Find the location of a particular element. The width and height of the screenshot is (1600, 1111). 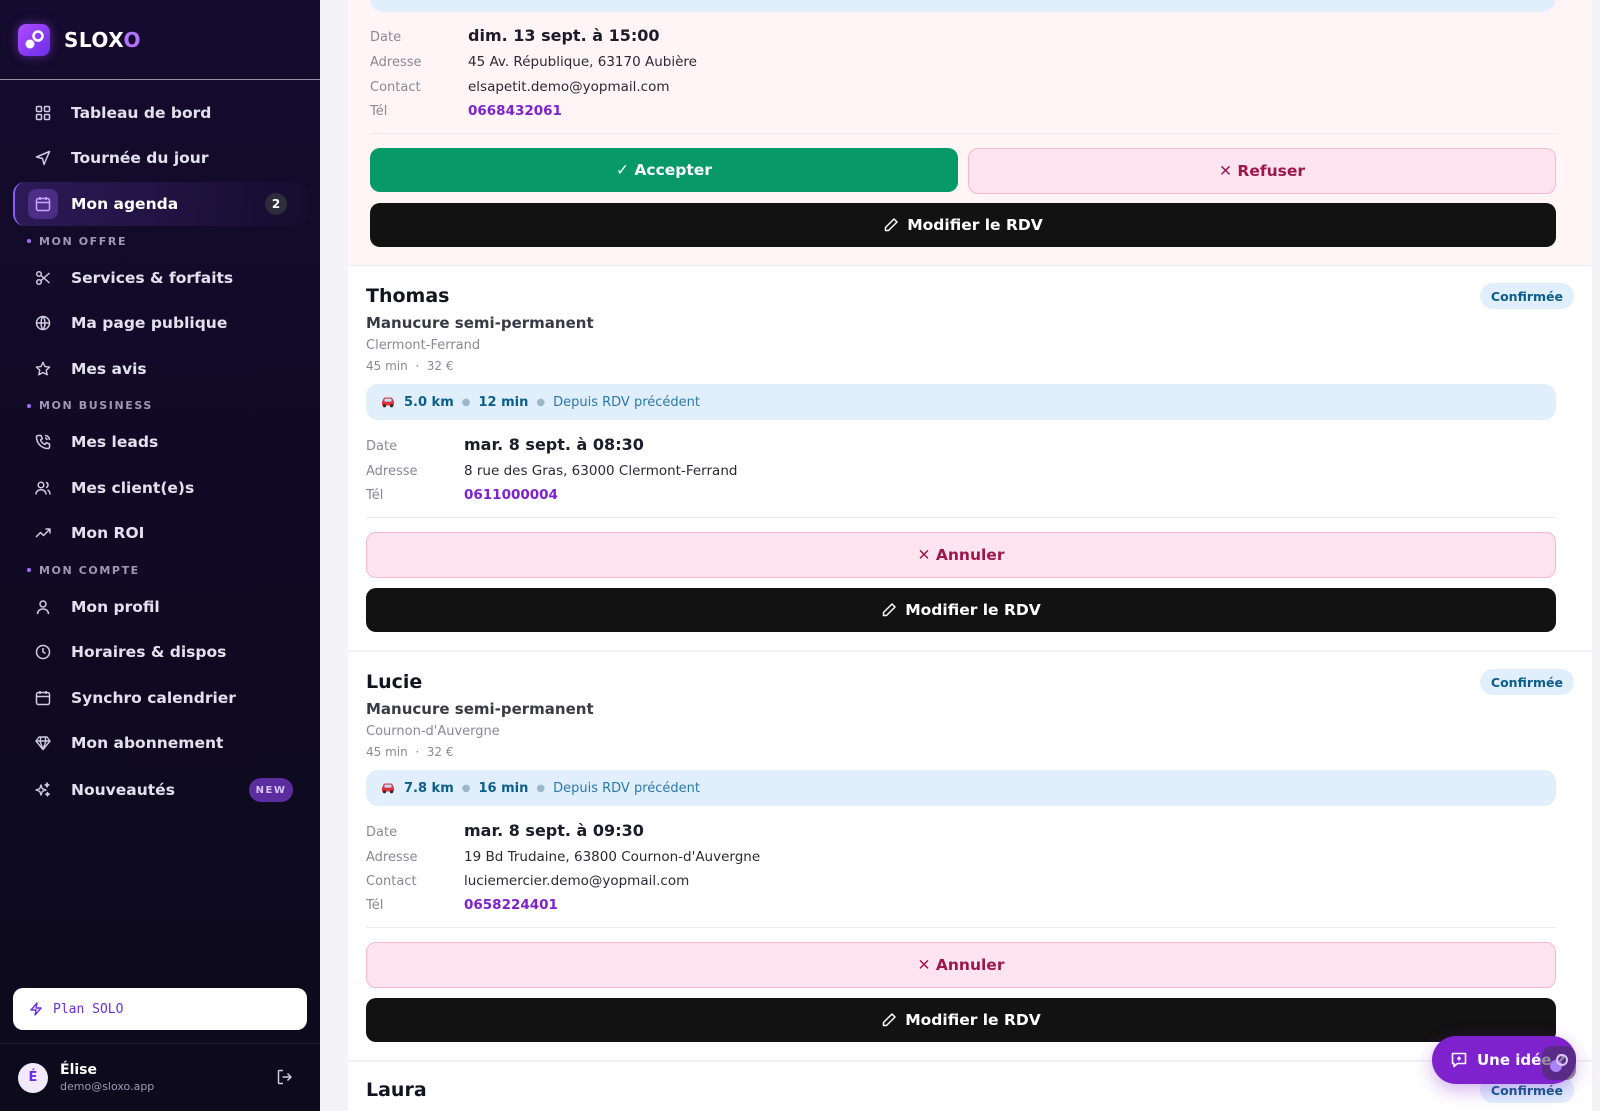

sidebar-item-agenda: Mon agenda 2 is located at coordinates (160, 204).